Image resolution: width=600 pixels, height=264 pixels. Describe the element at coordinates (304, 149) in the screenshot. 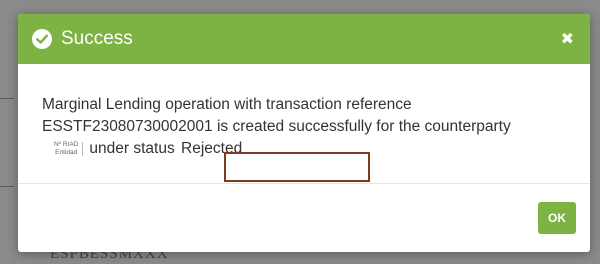

I see `message-line-3: Nº RIAD Entidad under status Rejected` at that location.